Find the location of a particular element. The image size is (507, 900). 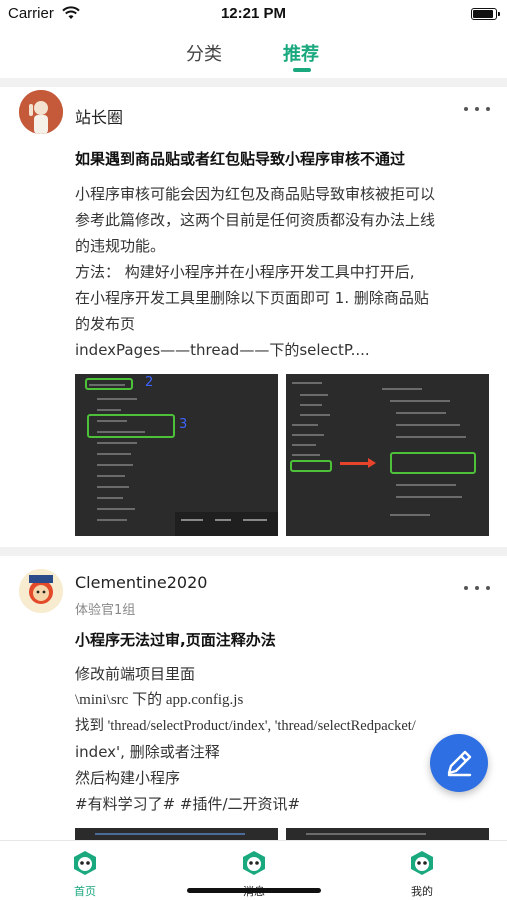

post-title: 如果遇到商品贴或者红包贴导致小程序审核不通过 is located at coordinates (240, 158).